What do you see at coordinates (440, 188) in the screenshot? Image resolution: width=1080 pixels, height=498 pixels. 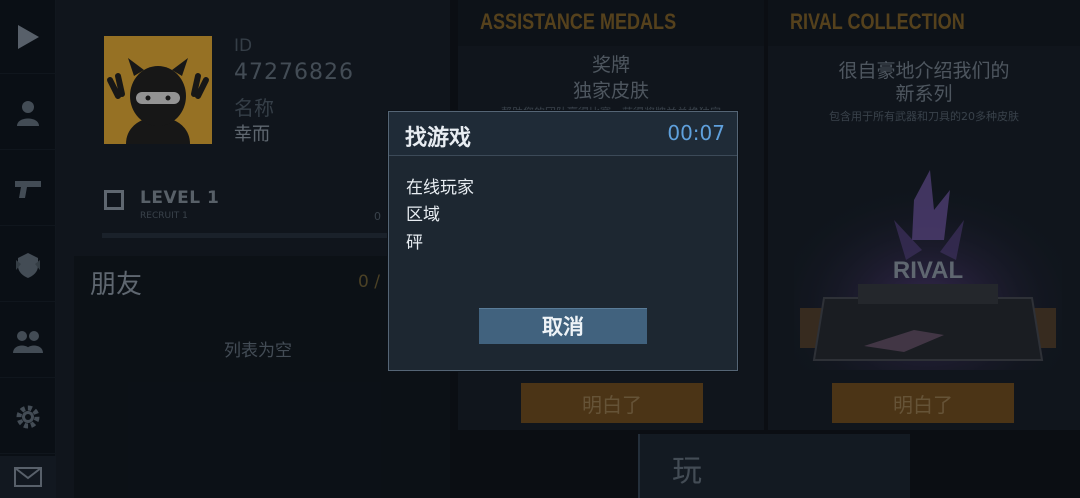 I see `online-players-label: 在线玩家` at bounding box center [440, 188].